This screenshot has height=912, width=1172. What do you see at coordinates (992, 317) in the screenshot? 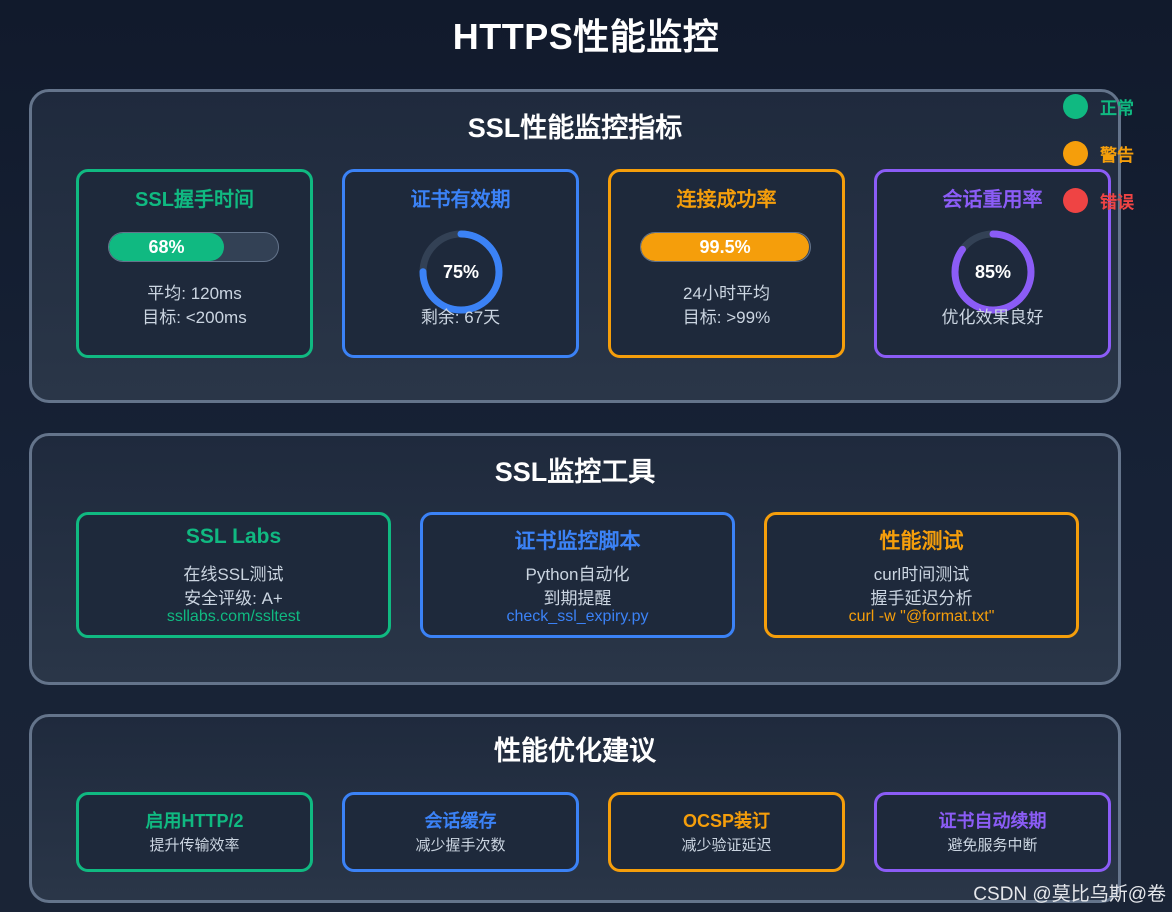
I see `session-reuse-note-text: 优化效果良好` at bounding box center [992, 317].